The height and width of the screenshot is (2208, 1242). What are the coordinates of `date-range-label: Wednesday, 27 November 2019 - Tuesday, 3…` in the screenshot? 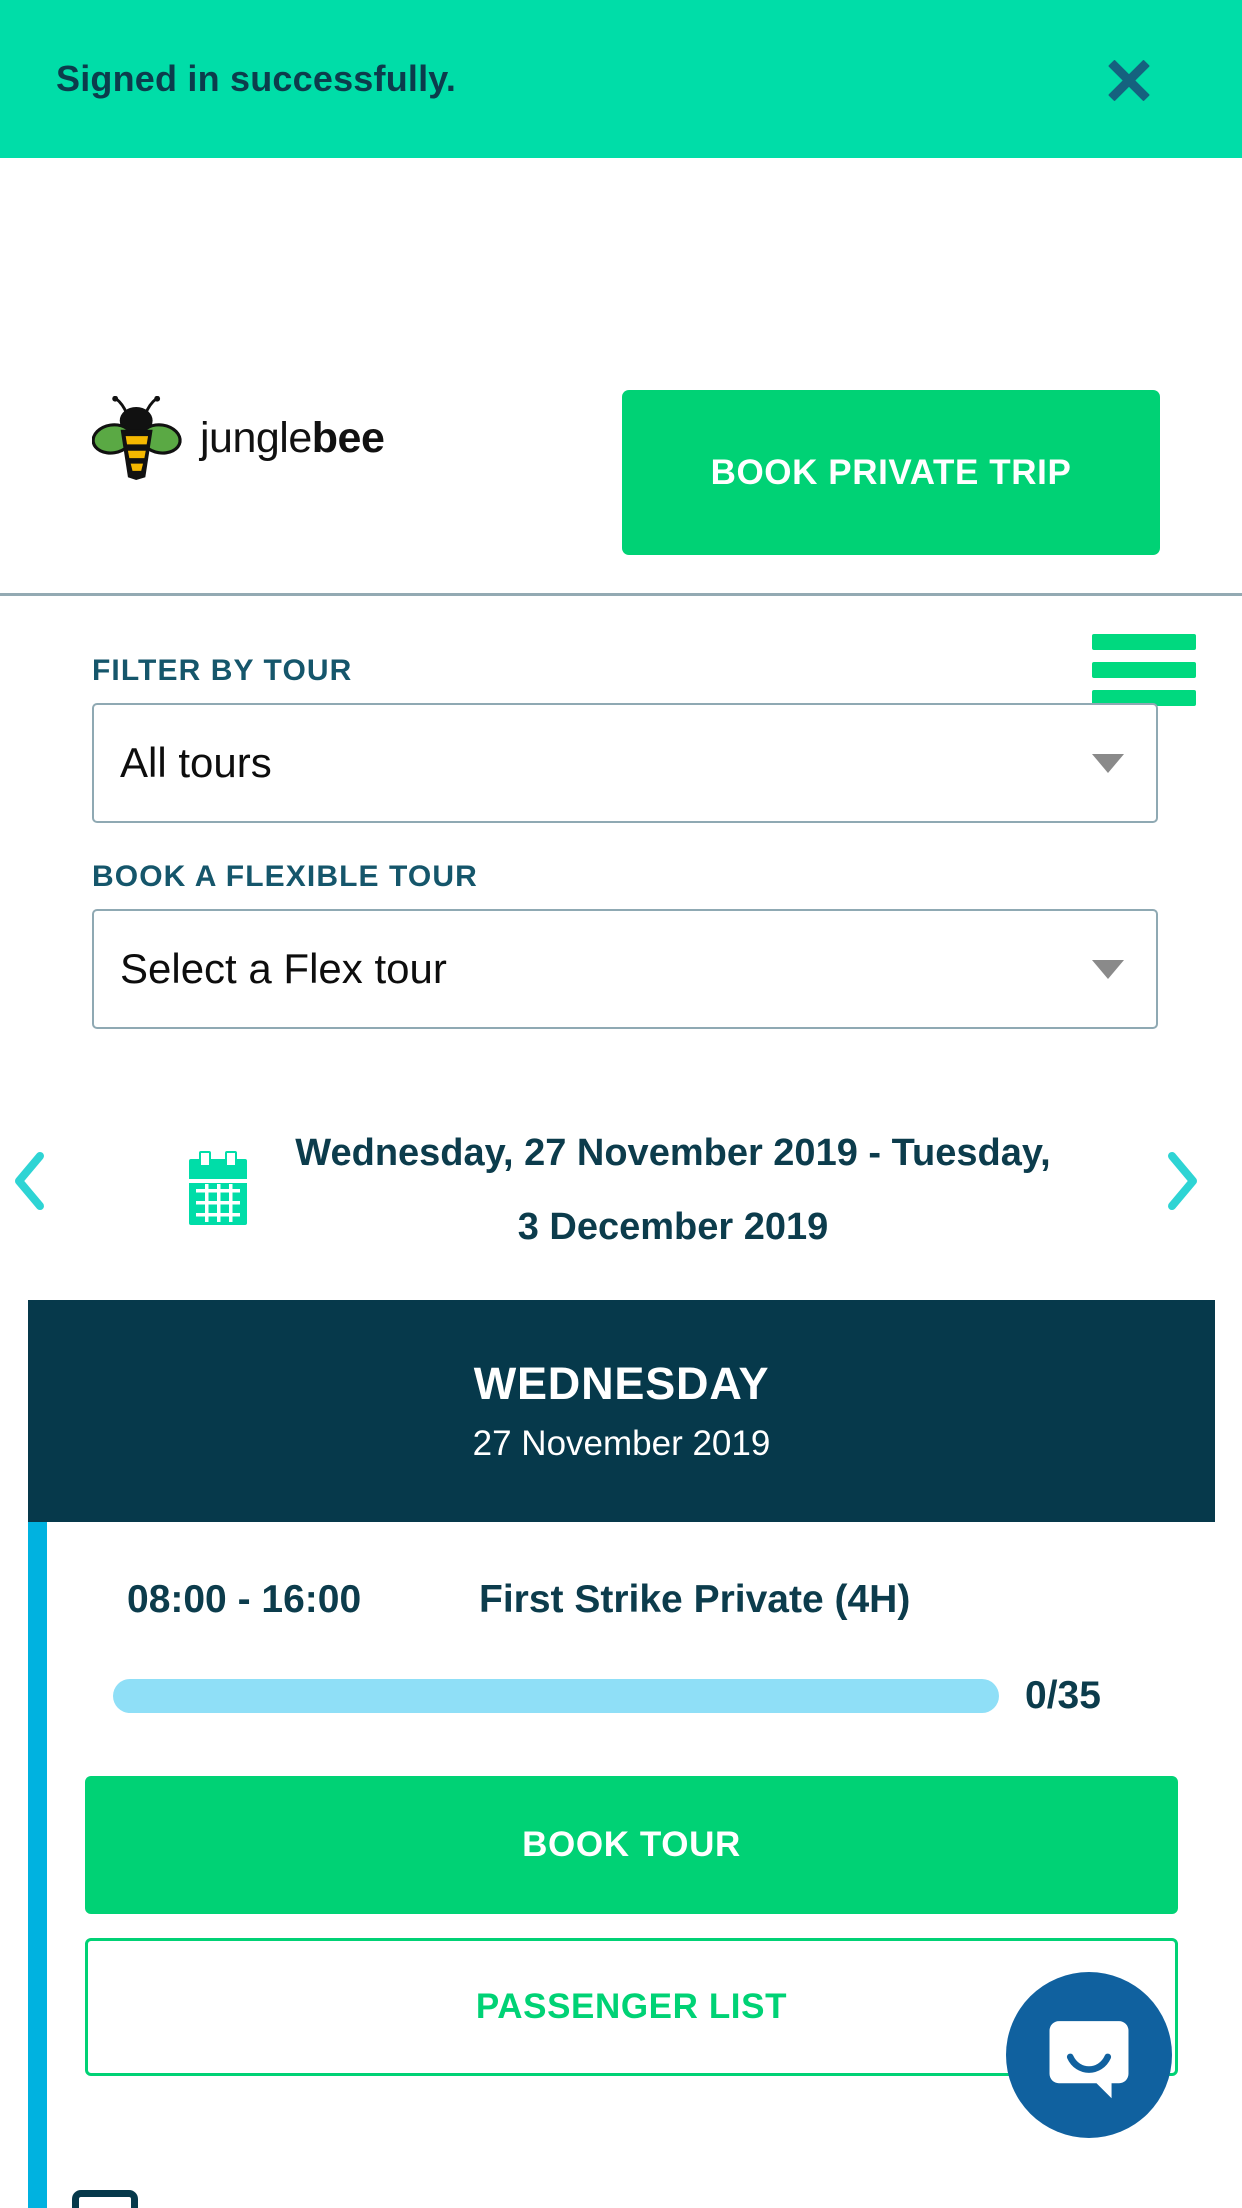 It's located at (673, 1190).